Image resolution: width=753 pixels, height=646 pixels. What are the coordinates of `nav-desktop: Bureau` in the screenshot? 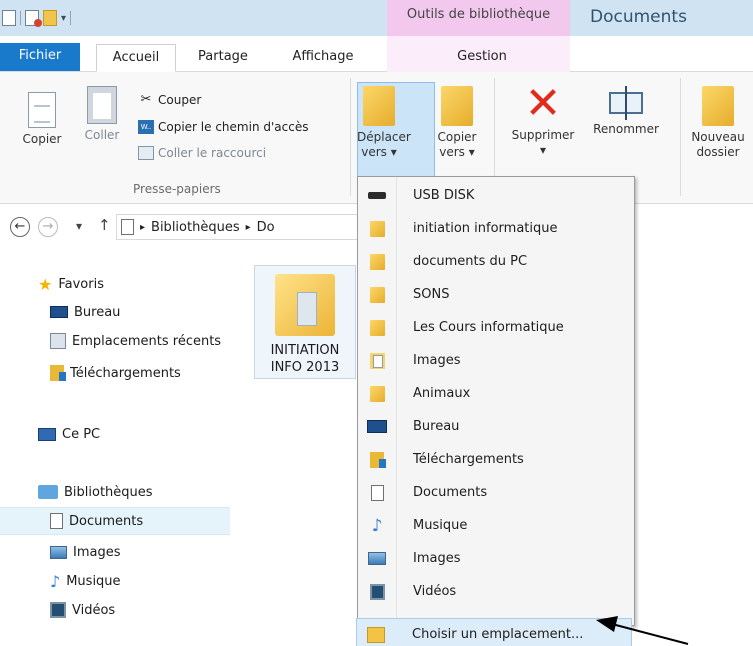 It's located at (115, 312).